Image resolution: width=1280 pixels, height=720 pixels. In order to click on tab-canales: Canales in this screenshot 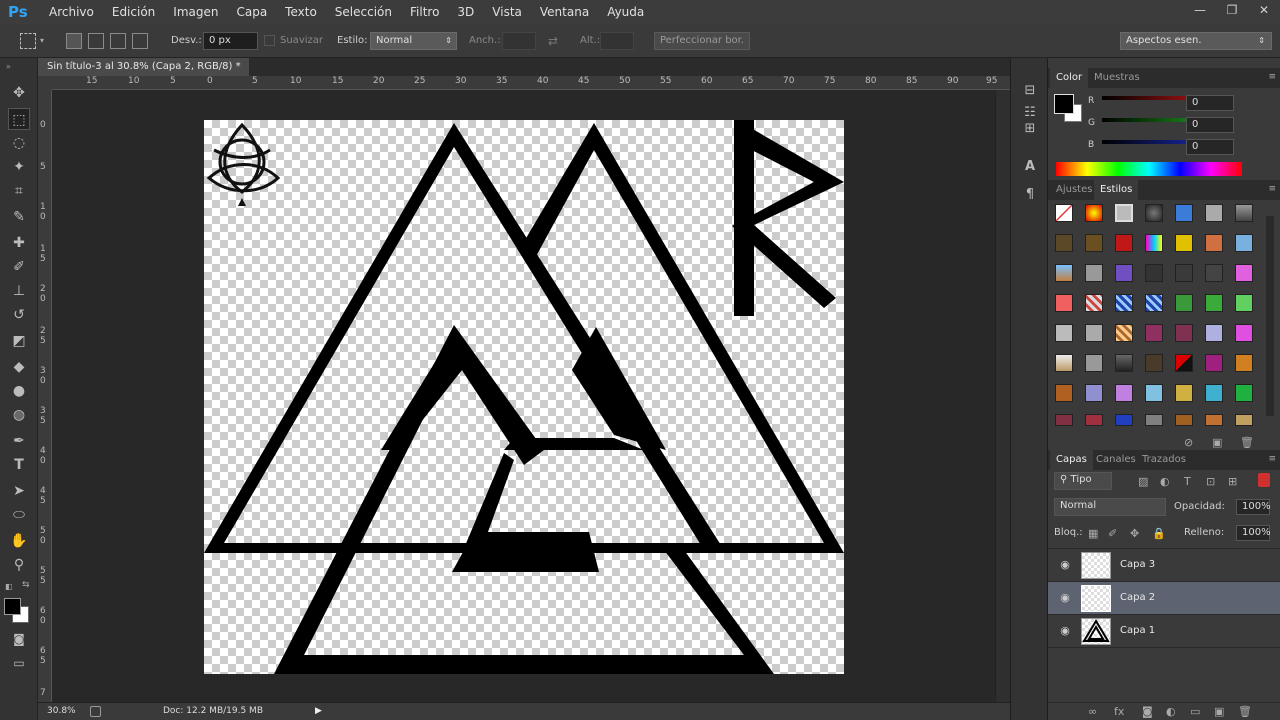, I will do `click(1116, 460)`.